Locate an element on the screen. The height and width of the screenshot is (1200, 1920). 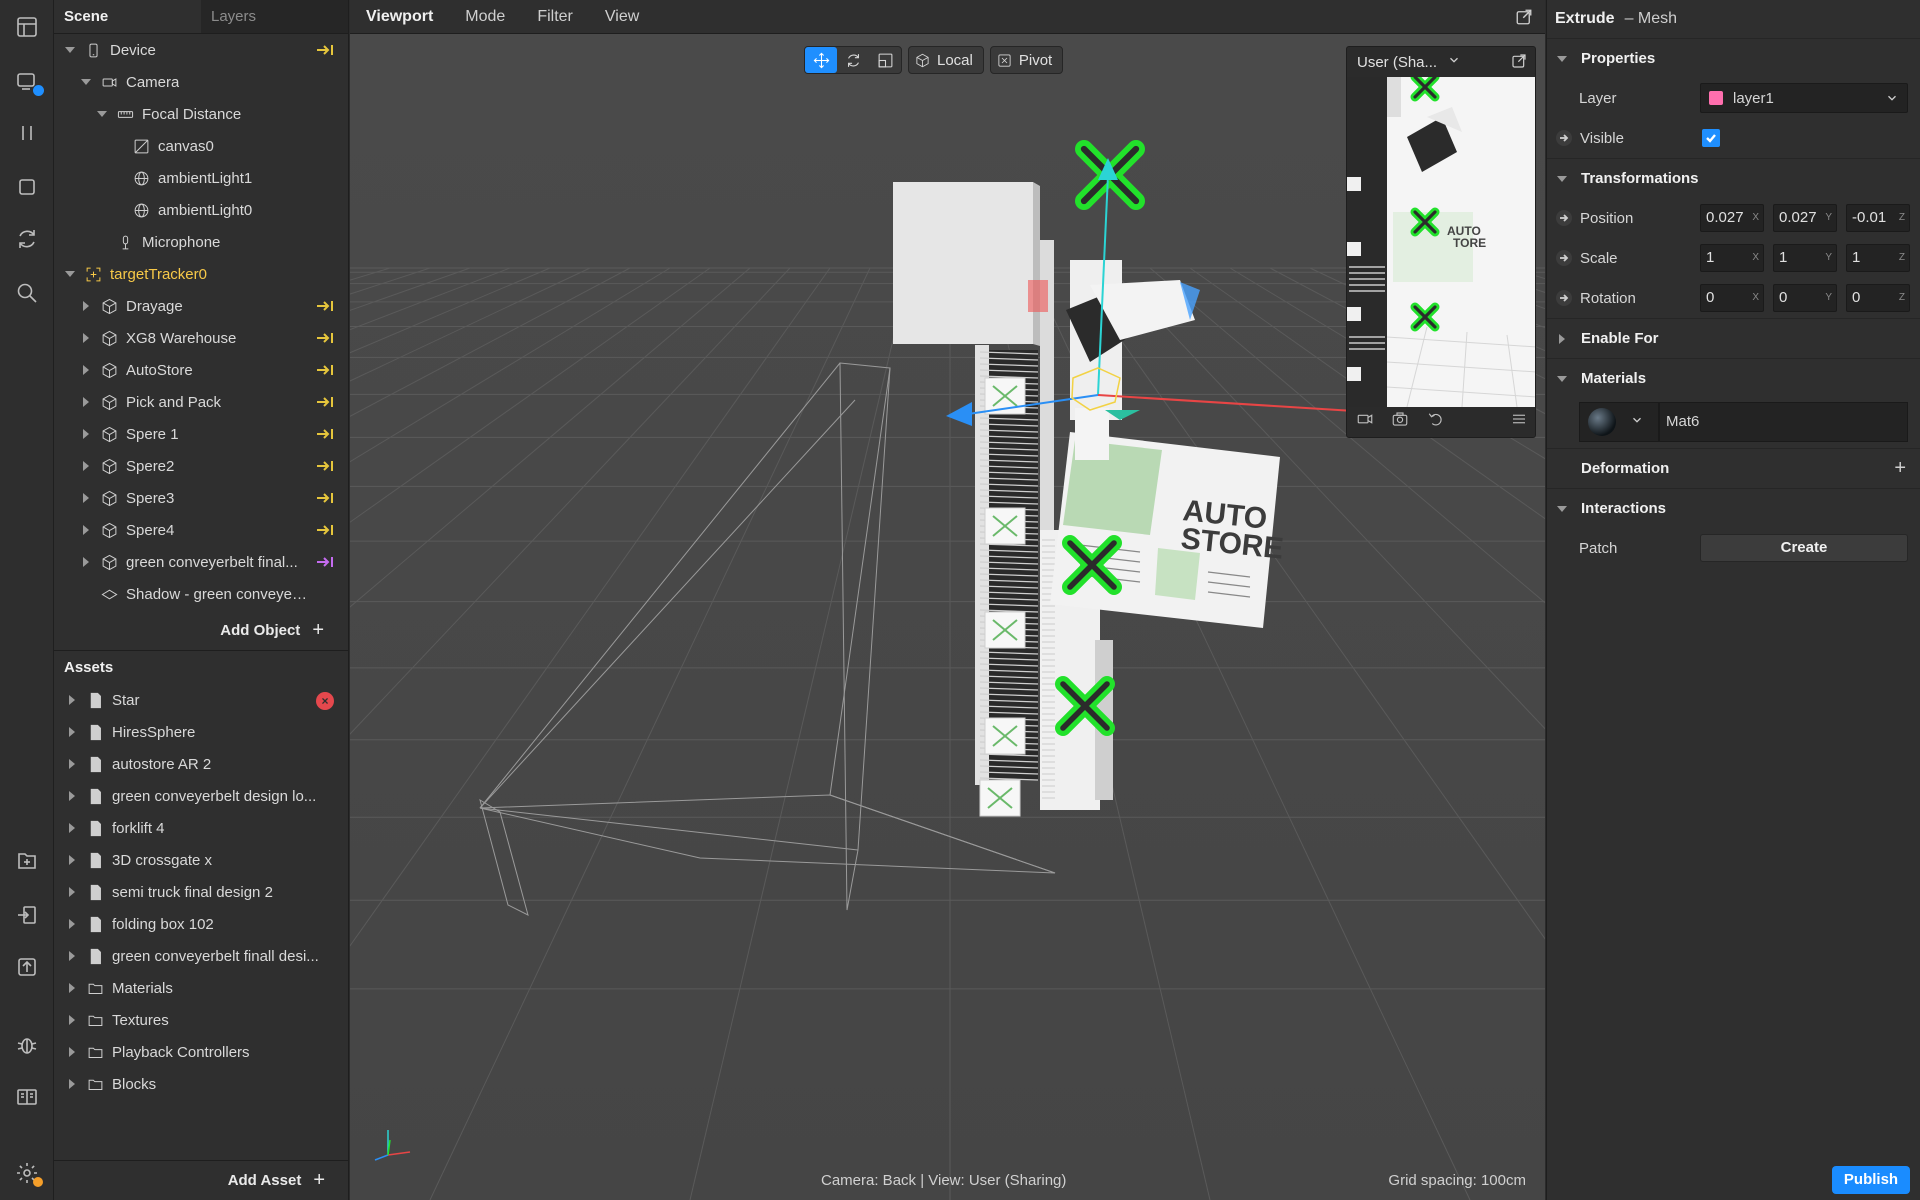
asset-item: Blocks is located at coordinates (201, 1084).